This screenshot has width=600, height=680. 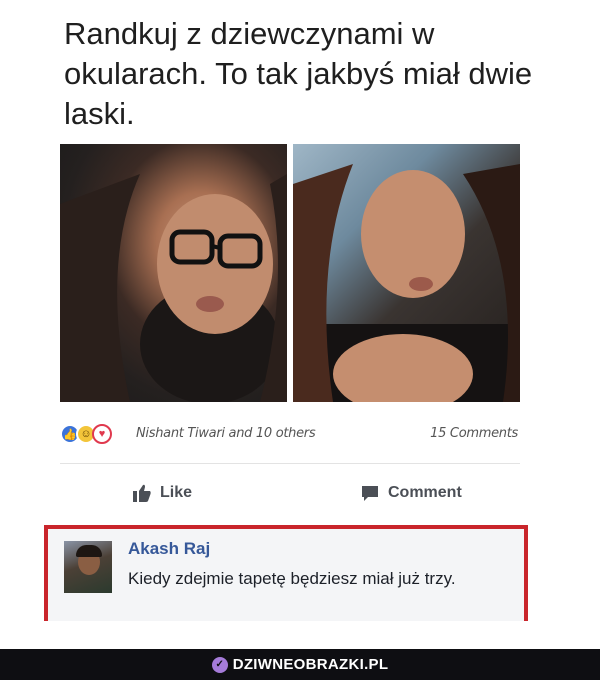 What do you see at coordinates (226, 433) in the screenshot?
I see `reactors-text: Nishant Tiwari and 10 others` at bounding box center [226, 433].